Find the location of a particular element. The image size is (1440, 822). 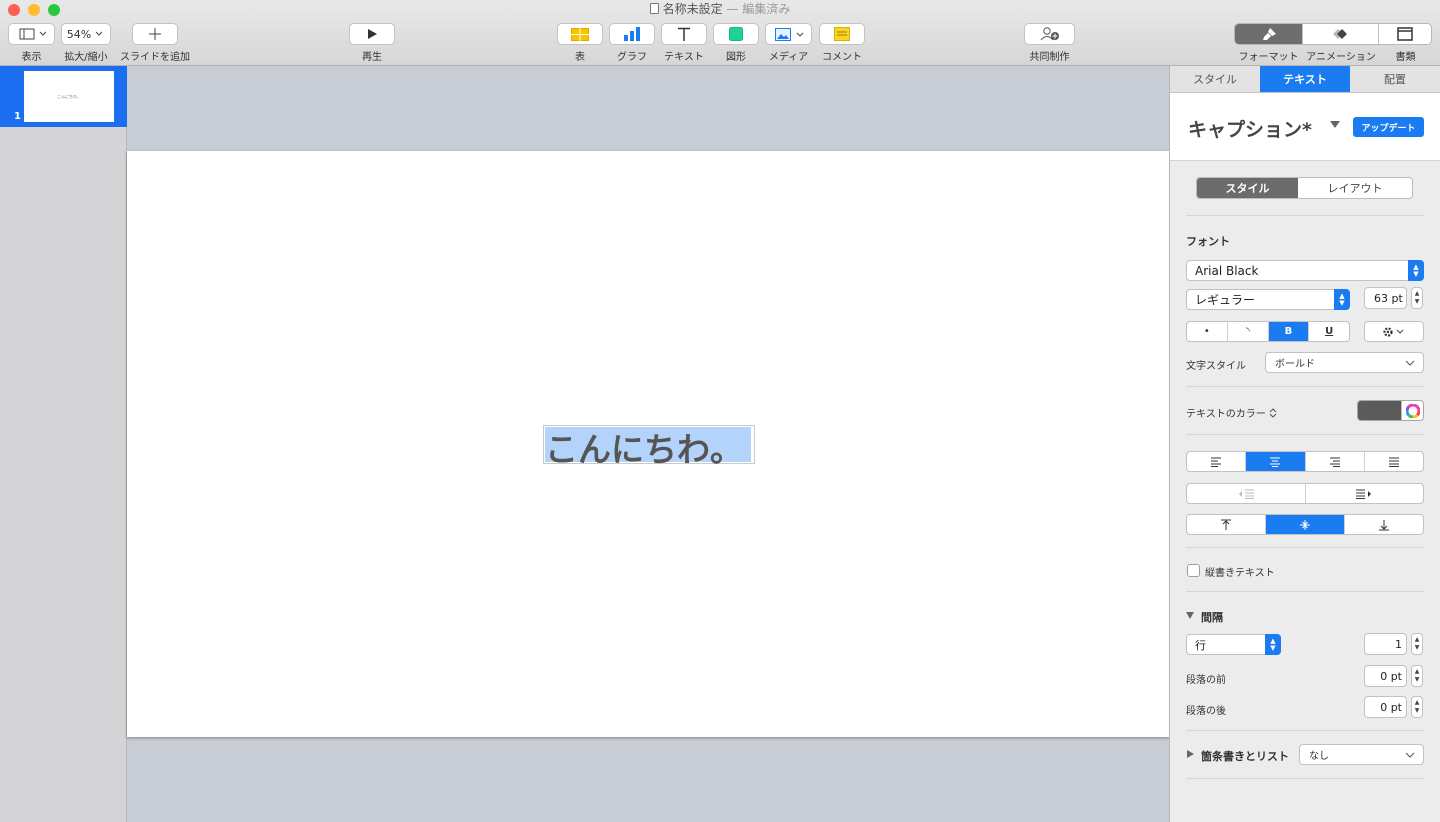

chart-button is located at coordinates (632, 34).